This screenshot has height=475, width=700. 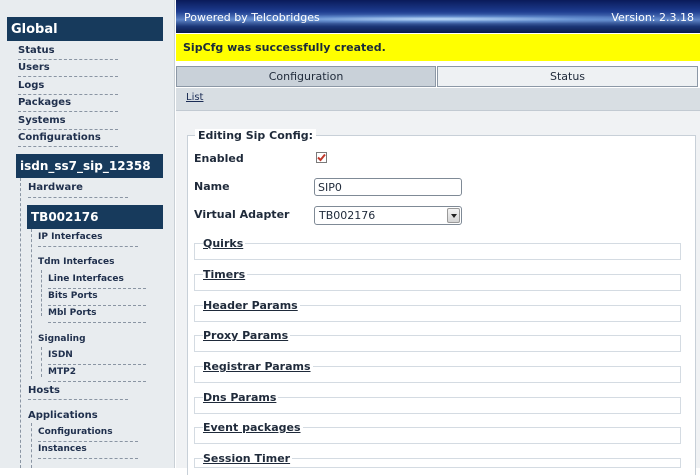 I want to click on adapter-label: Virtual Adapter, so click(x=242, y=214).